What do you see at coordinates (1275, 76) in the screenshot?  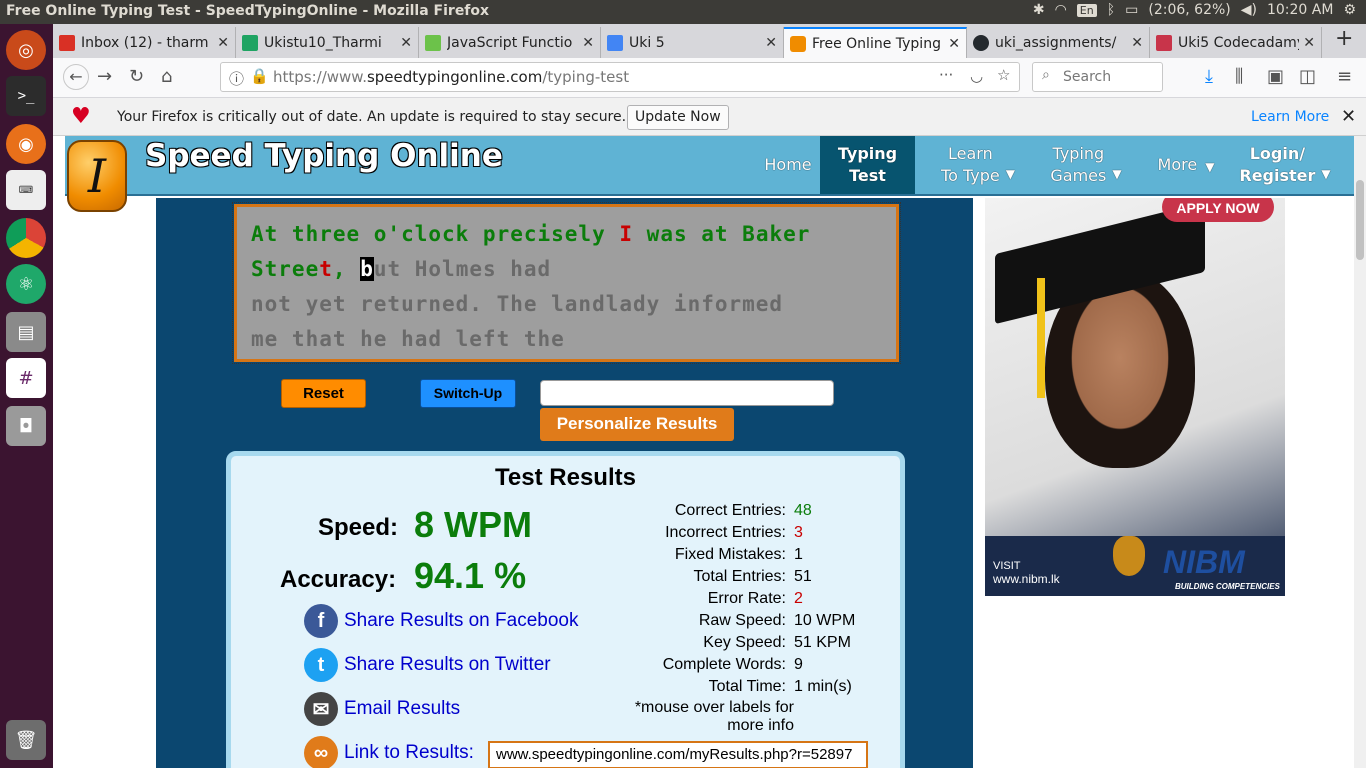 I see `synced-tabs-icon: ▣` at bounding box center [1275, 76].